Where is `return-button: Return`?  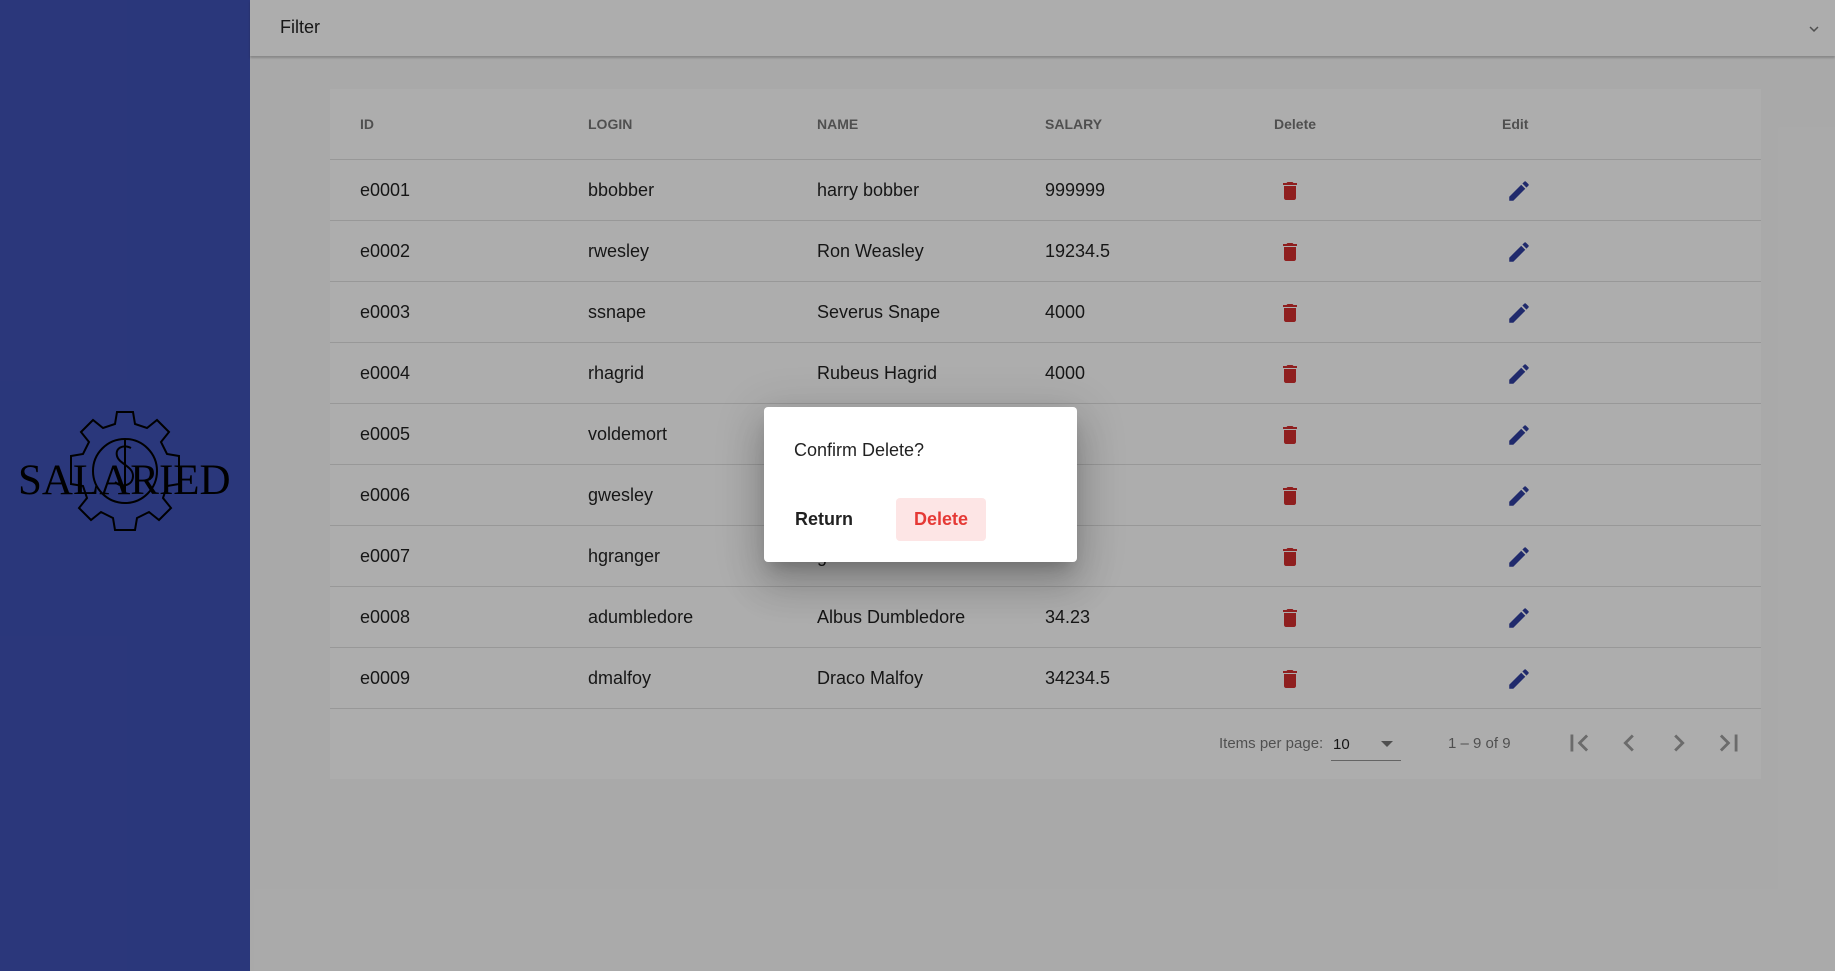
return-button: Return is located at coordinates (824, 519).